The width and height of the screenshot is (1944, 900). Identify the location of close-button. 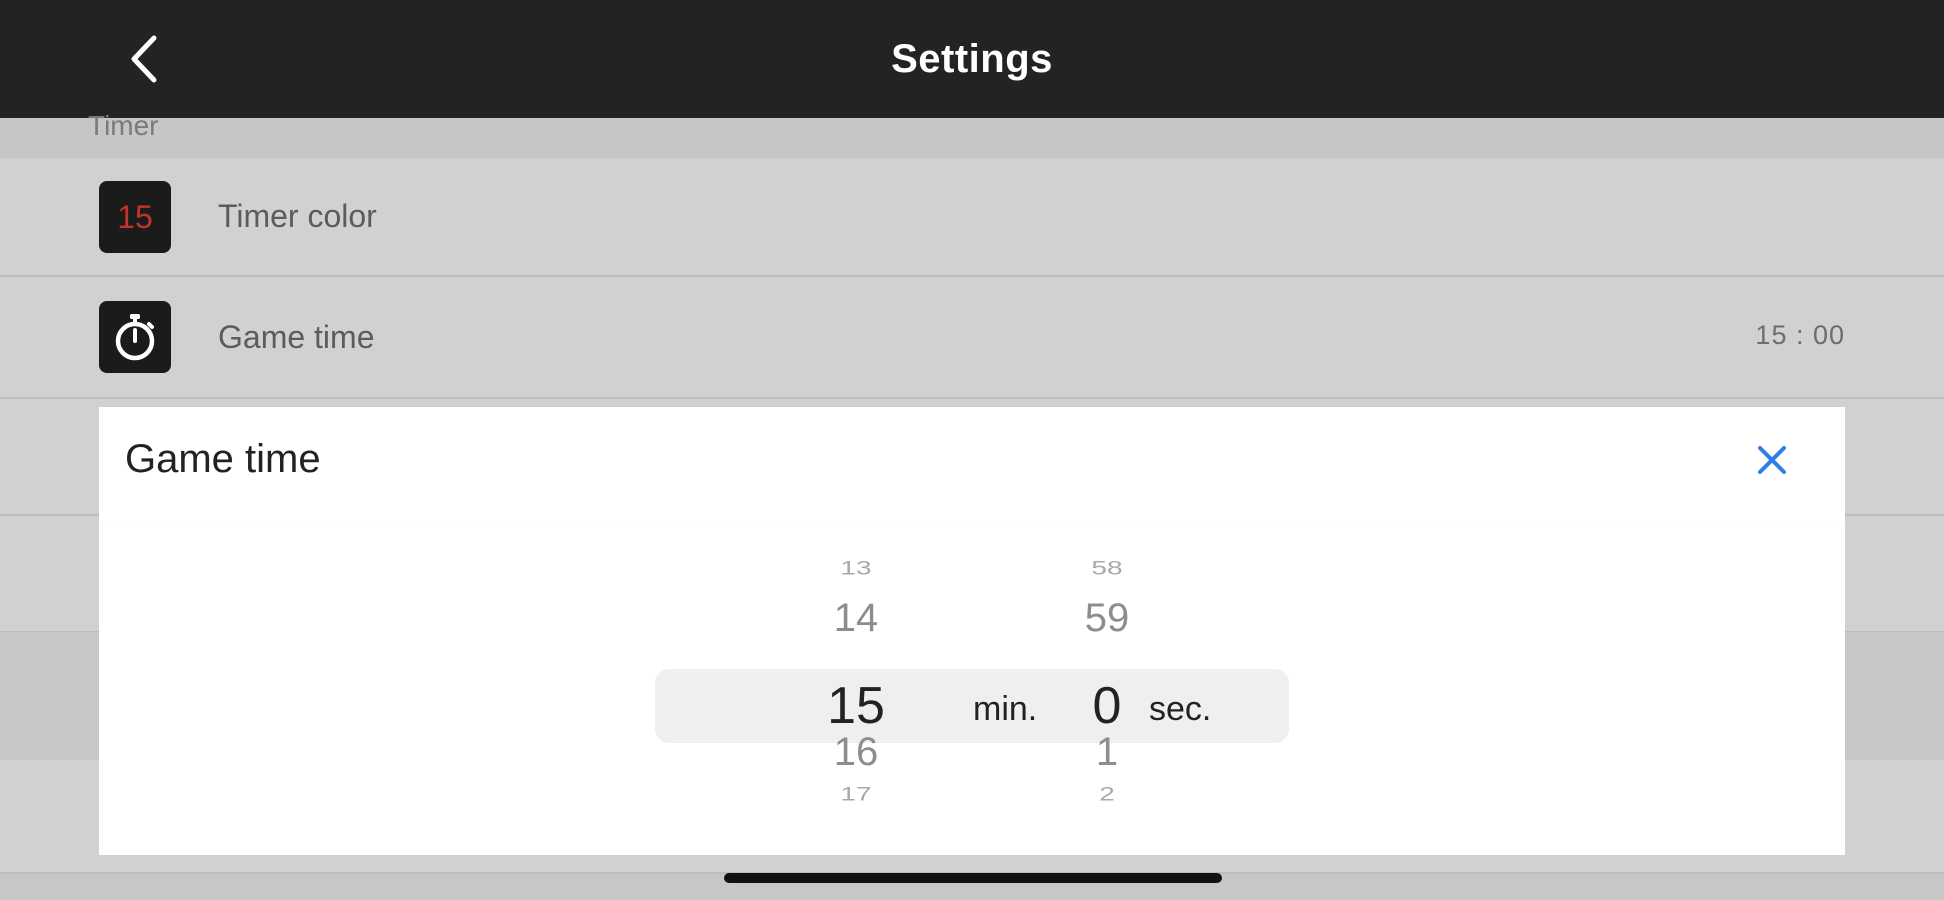
(1772, 460).